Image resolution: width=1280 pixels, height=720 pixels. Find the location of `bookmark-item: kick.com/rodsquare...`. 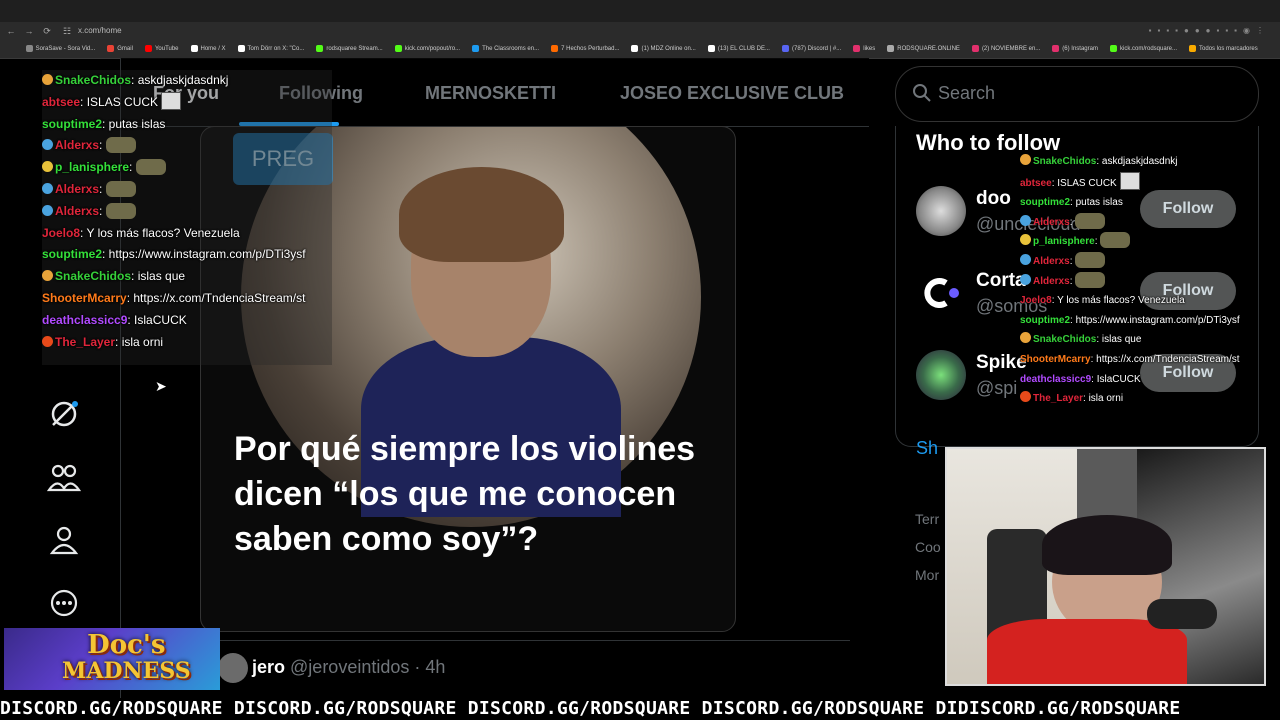

bookmark-item: kick.com/rodsquare... is located at coordinates (1143, 49).